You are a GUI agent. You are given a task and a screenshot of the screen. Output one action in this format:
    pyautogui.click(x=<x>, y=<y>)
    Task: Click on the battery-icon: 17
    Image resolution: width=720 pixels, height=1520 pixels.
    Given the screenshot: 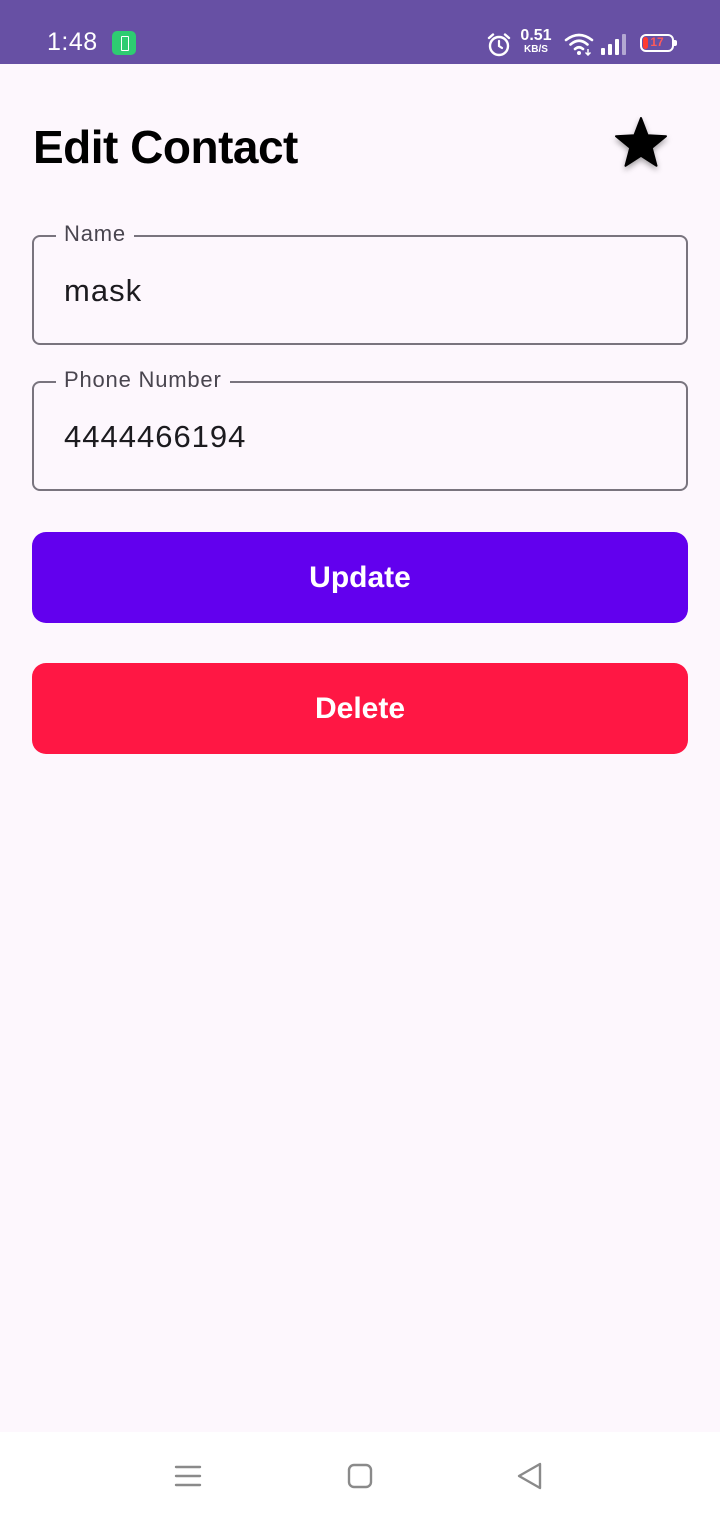 What is the action you would take?
    pyautogui.click(x=657, y=43)
    